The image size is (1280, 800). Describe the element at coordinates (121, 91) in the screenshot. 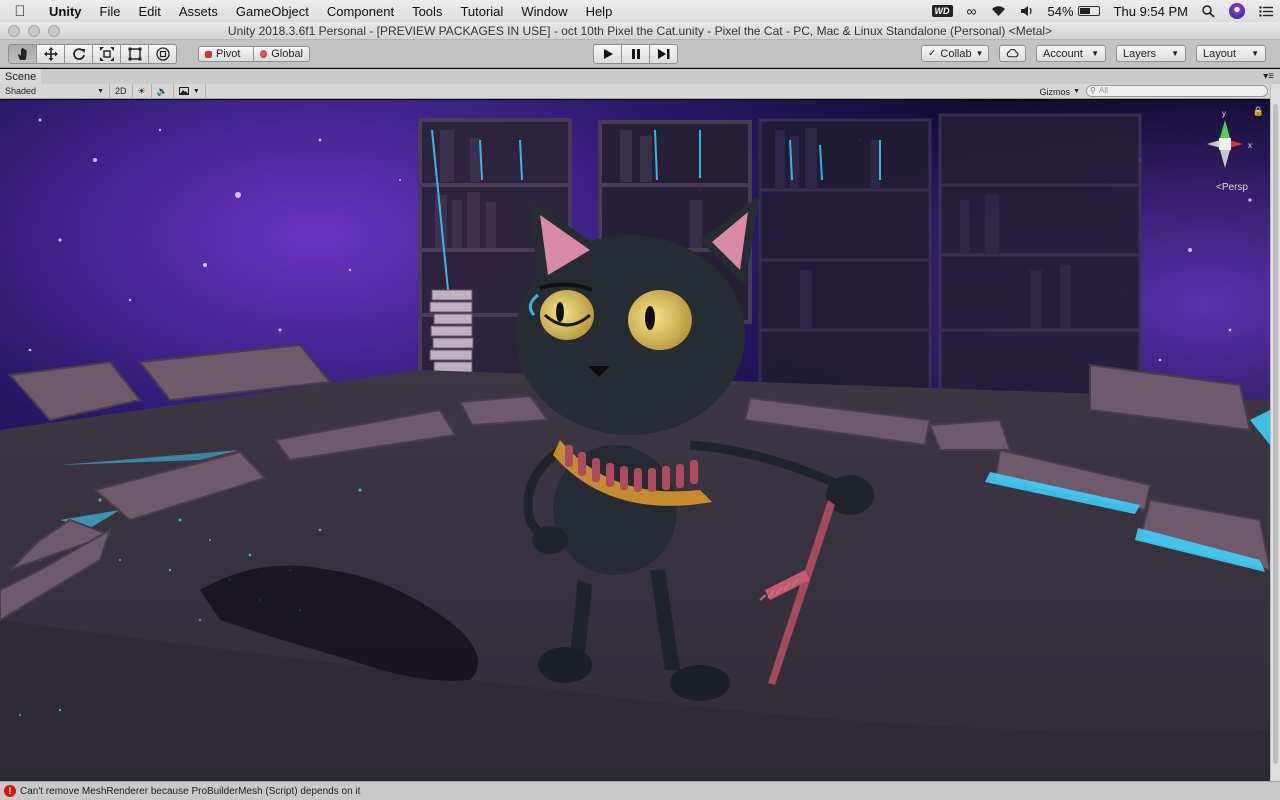

I see `2d-mode-toggle: 2D` at that location.